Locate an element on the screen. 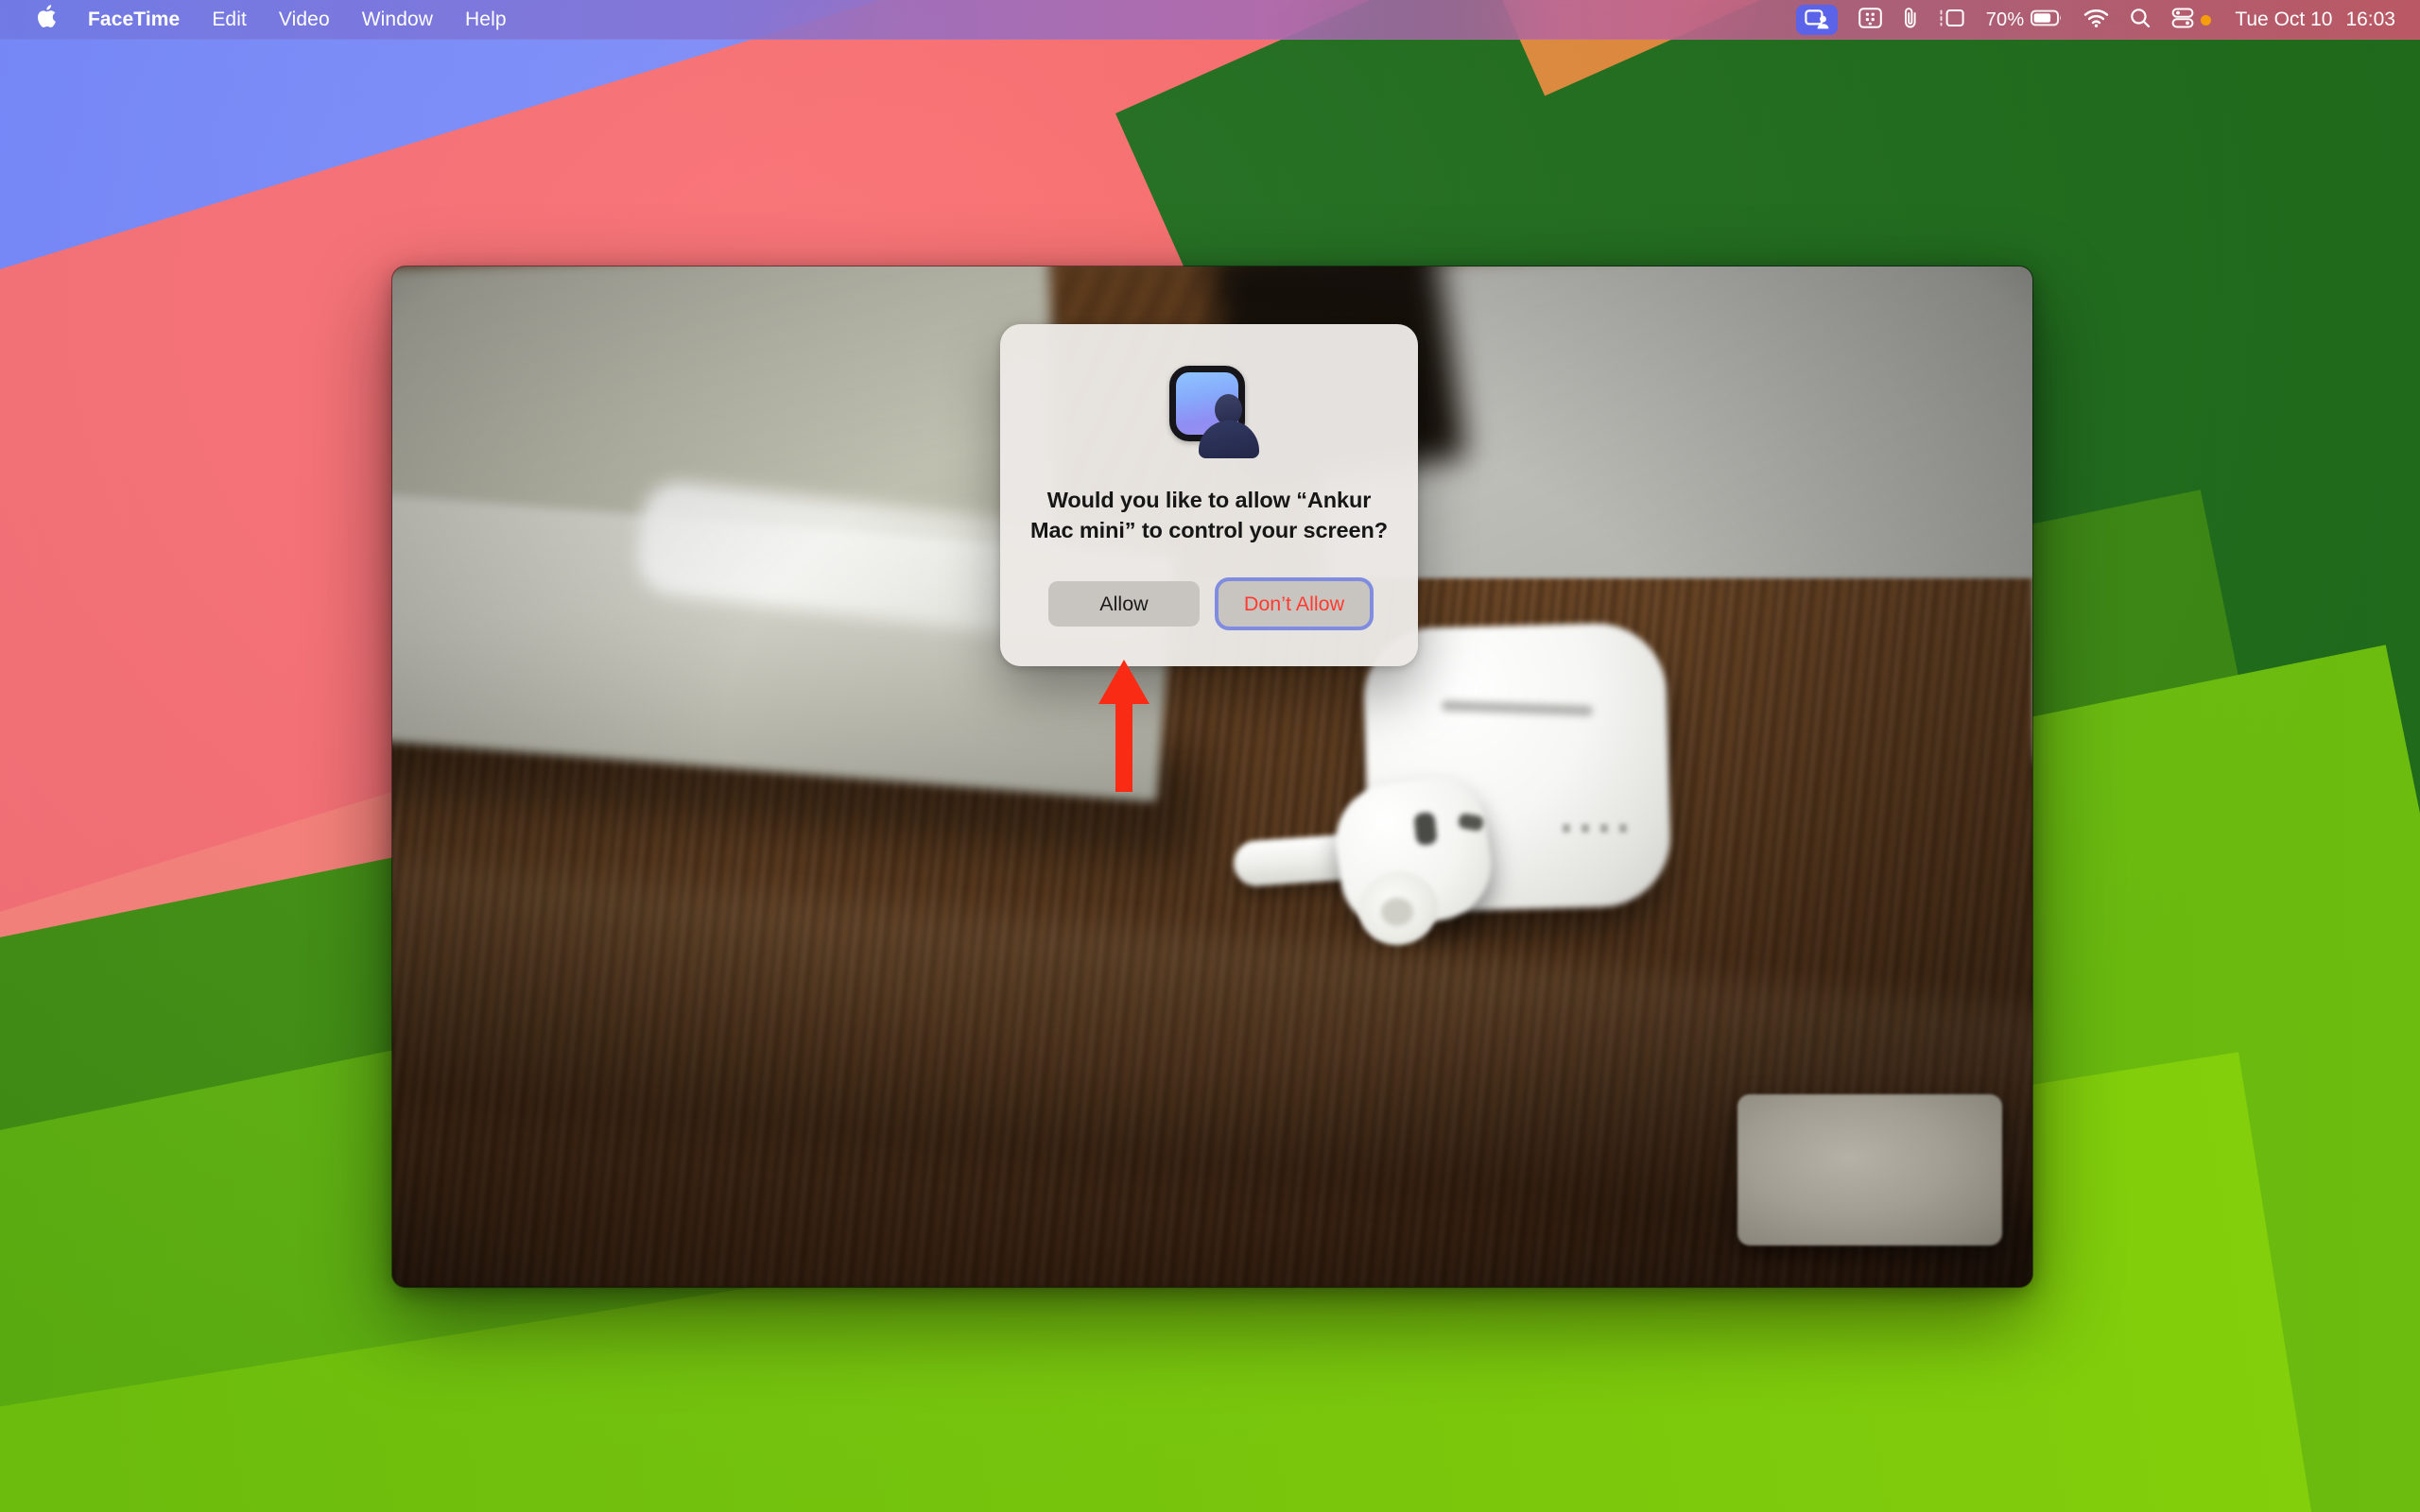 Image resolution: width=2420 pixels, height=1512 pixels. paperclip-icon is located at coordinates (1910, 20).